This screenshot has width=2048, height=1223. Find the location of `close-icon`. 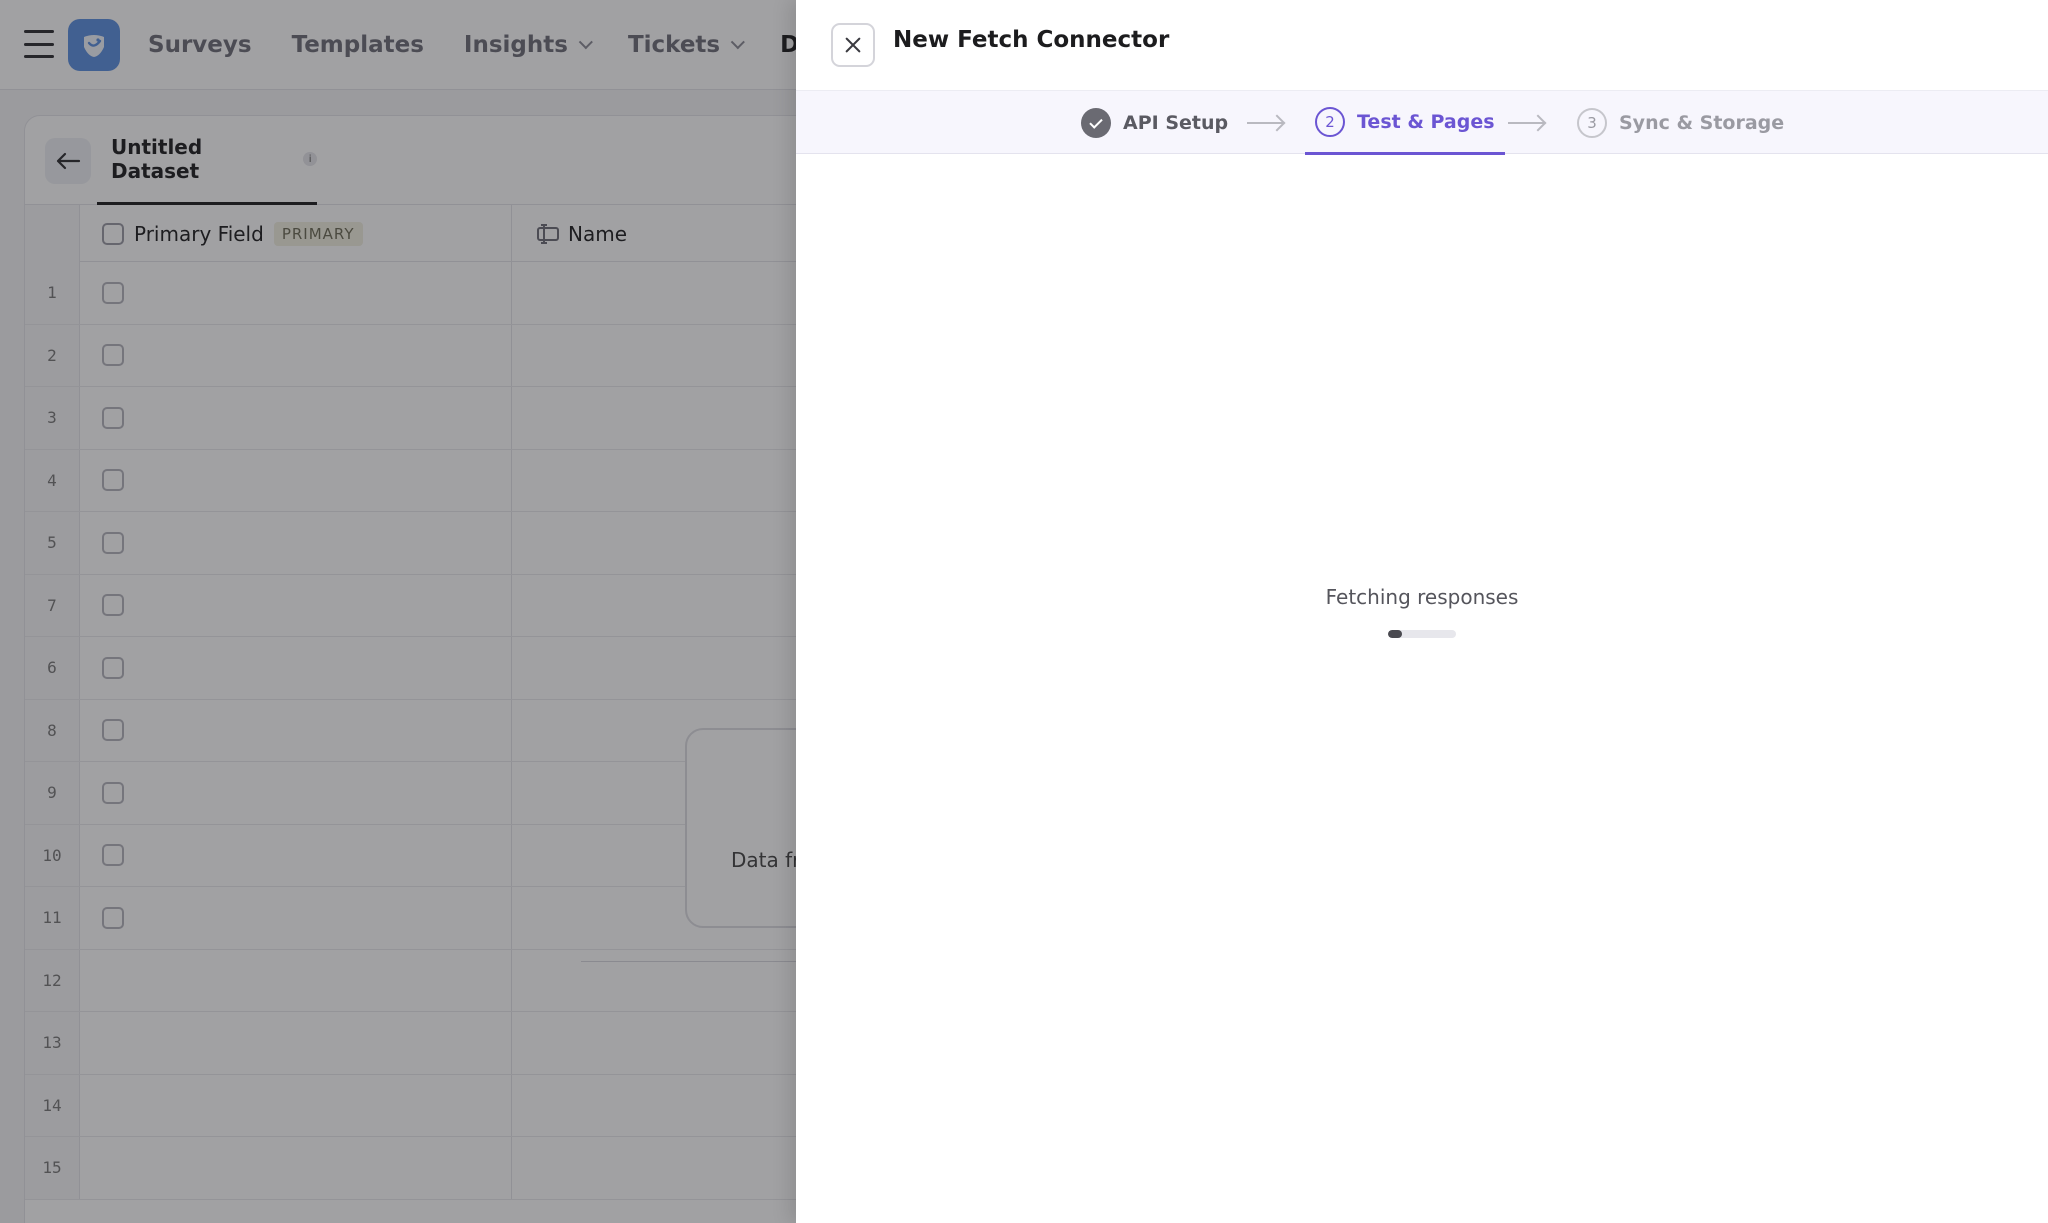

close-icon is located at coordinates (853, 45).